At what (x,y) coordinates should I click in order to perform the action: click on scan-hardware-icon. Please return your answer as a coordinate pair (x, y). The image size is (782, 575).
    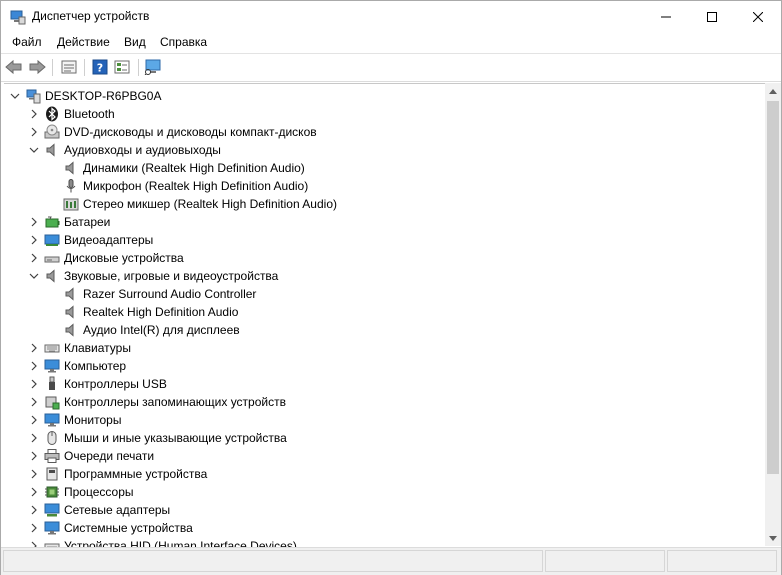
    Looking at the image, I should click on (152, 67).